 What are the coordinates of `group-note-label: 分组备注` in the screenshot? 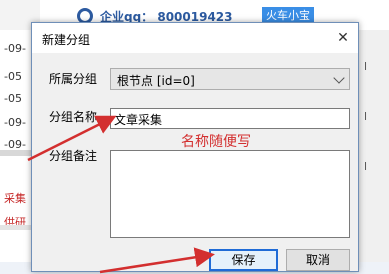 It's located at (73, 156).